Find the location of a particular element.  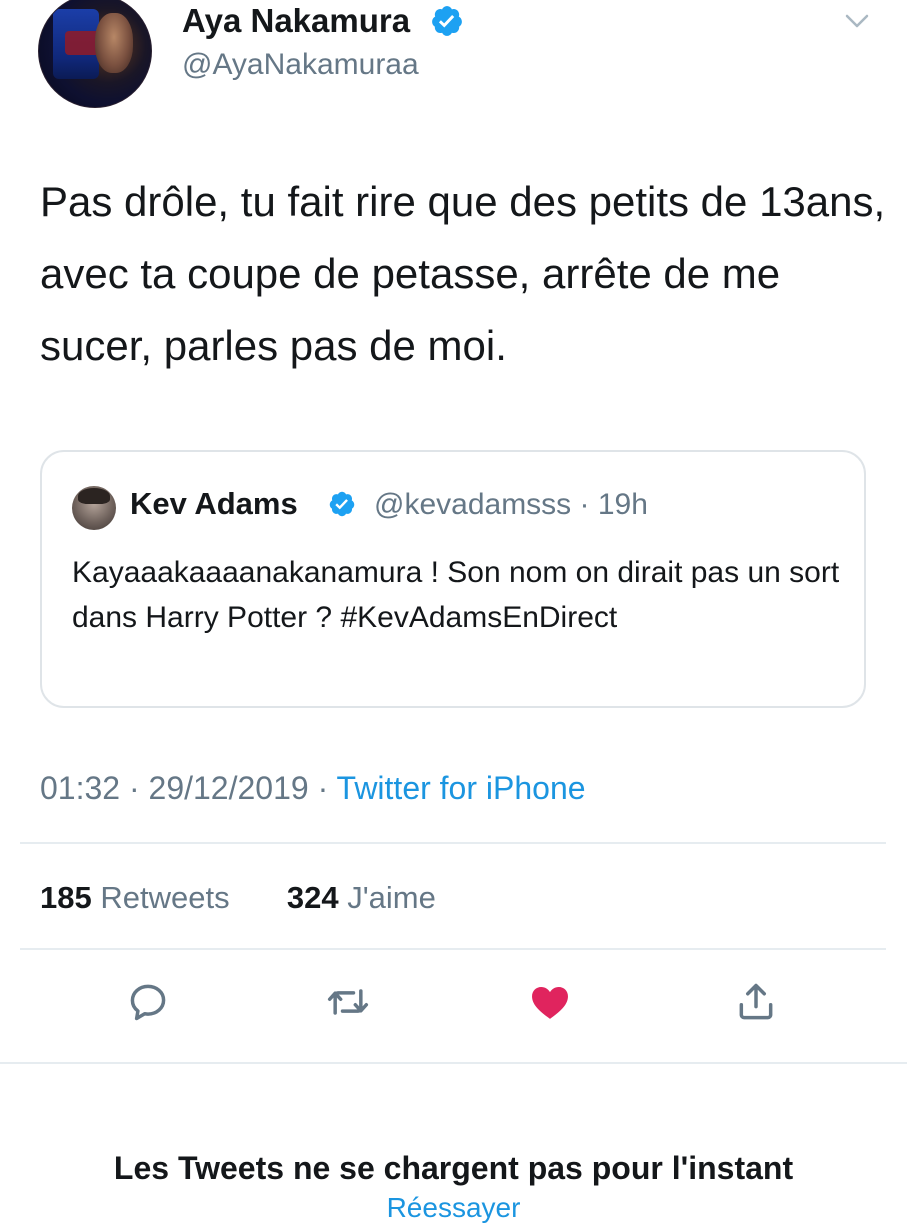

quoted-author-avatar is located at coordinates (94, 508).